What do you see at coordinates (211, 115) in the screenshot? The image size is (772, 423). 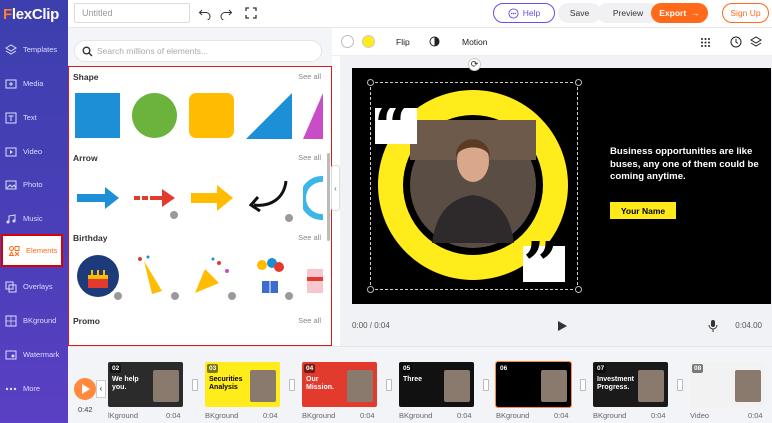 I see `shape-rounded-square` at bounding box center [211, 115].